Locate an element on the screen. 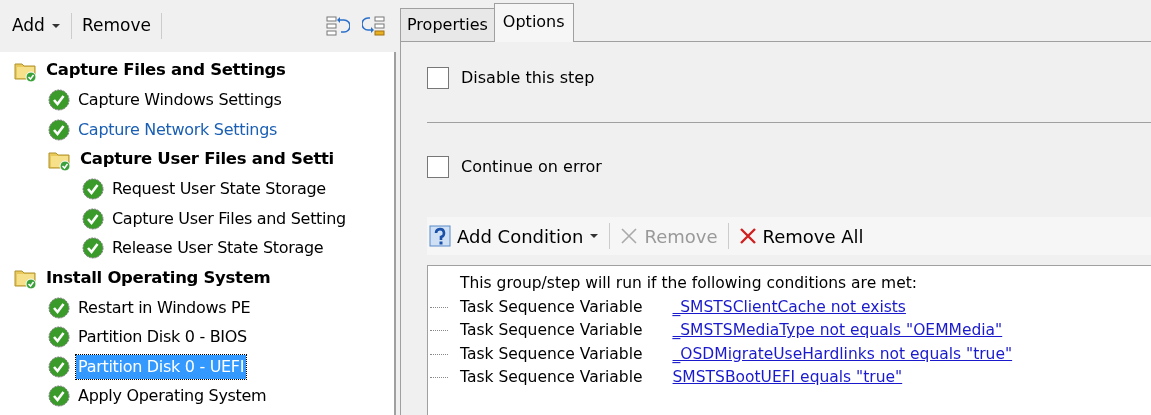 This screenshot has height=415, width=1151. help-icon is located at coordinates (440, 236).